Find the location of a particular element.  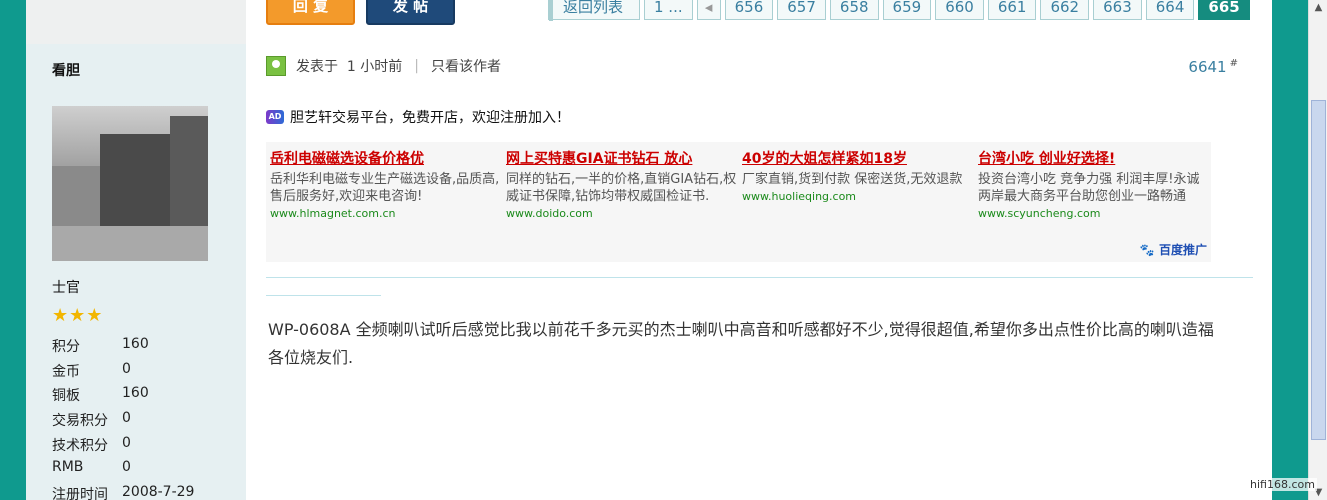

stat-row: 技术积分 0 is located at coordinates (123, 447).